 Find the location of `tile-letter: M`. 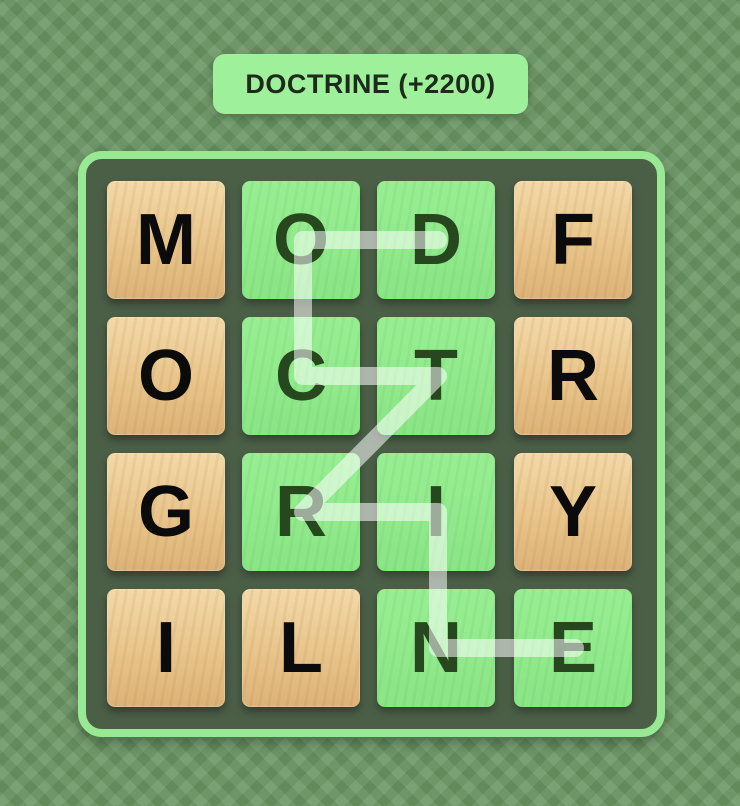

tile-letter: M is located at coordinates (166, 240).